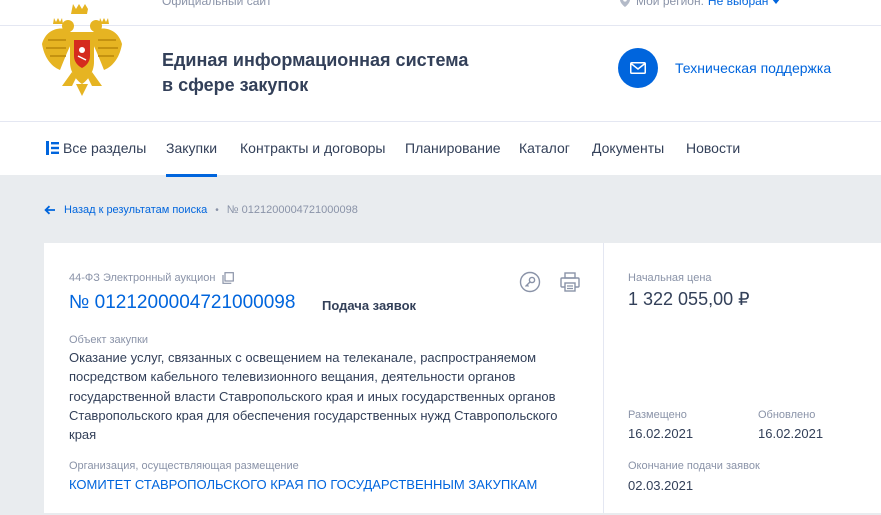  I want to click on region-label: Мой регион:, so click(670, 4).